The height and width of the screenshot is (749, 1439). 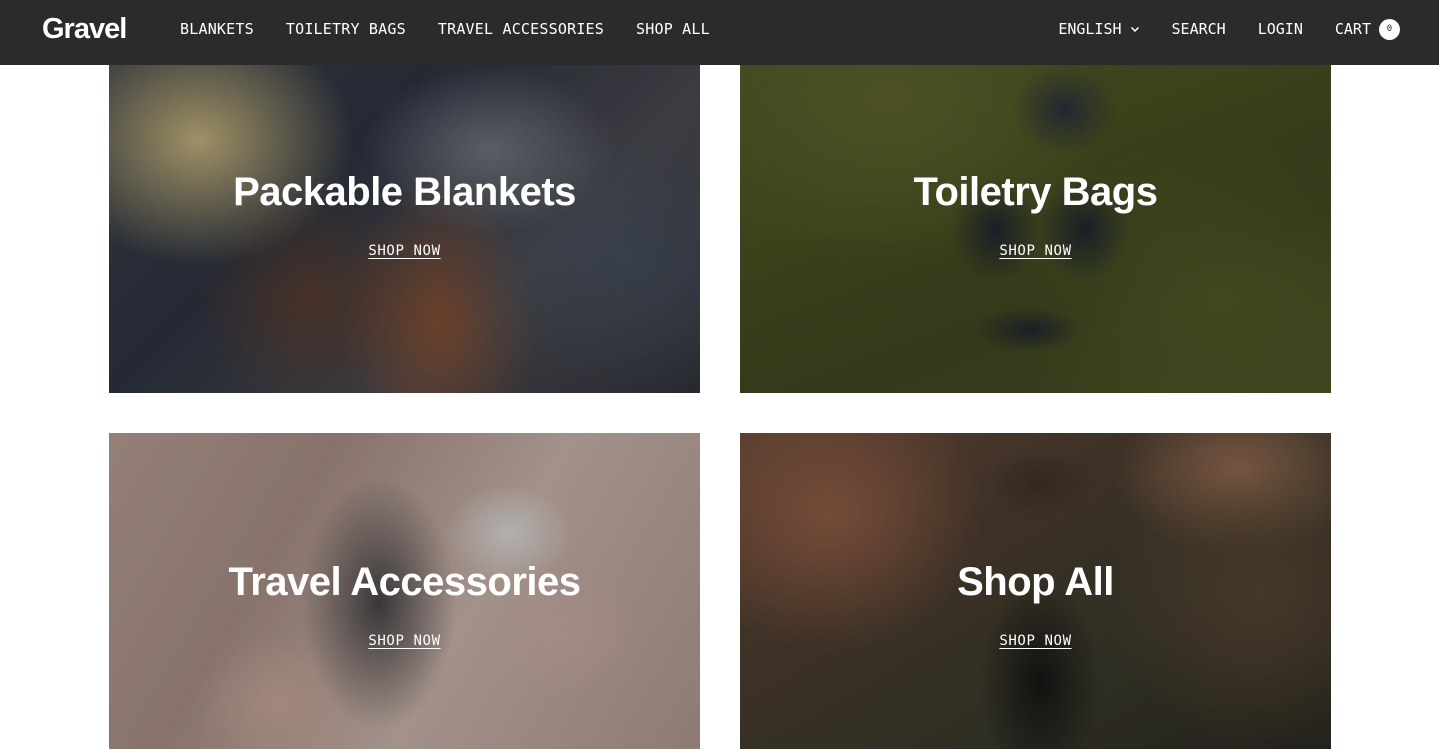 What do you see at coordinates (84, 29) in the screenshot?
I see `logo: Gravel` at bounding box center [84, 29].